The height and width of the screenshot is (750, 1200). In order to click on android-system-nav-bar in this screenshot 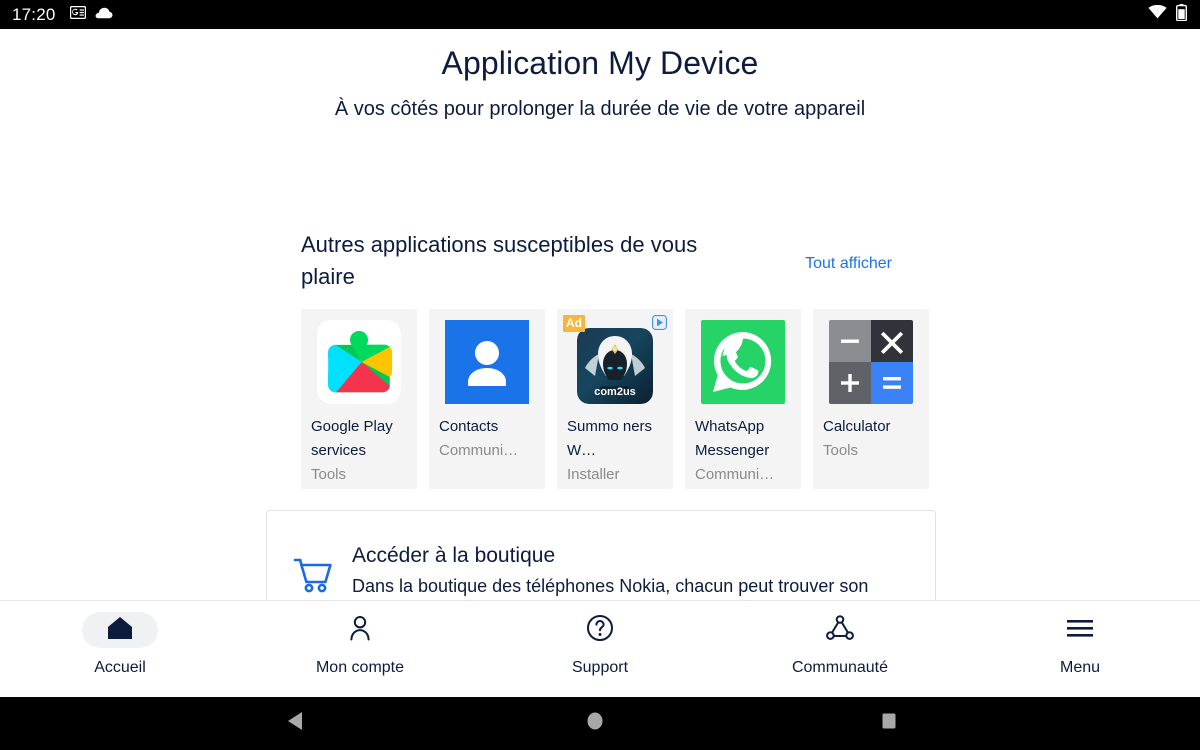, I will do `click(600, 723)`.